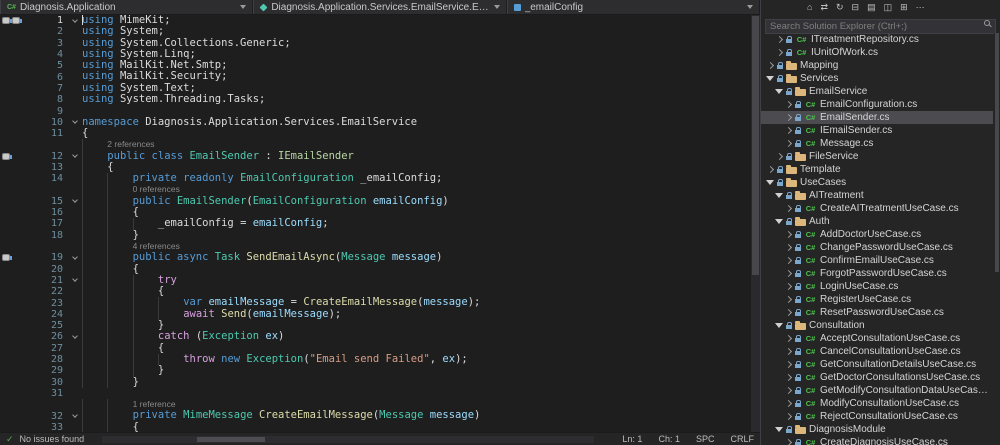  Describe the element at coordinates (877, 403) in the screenshot. I see `tree-item: C# ModifyConsultationUseCase.cs` at that location.